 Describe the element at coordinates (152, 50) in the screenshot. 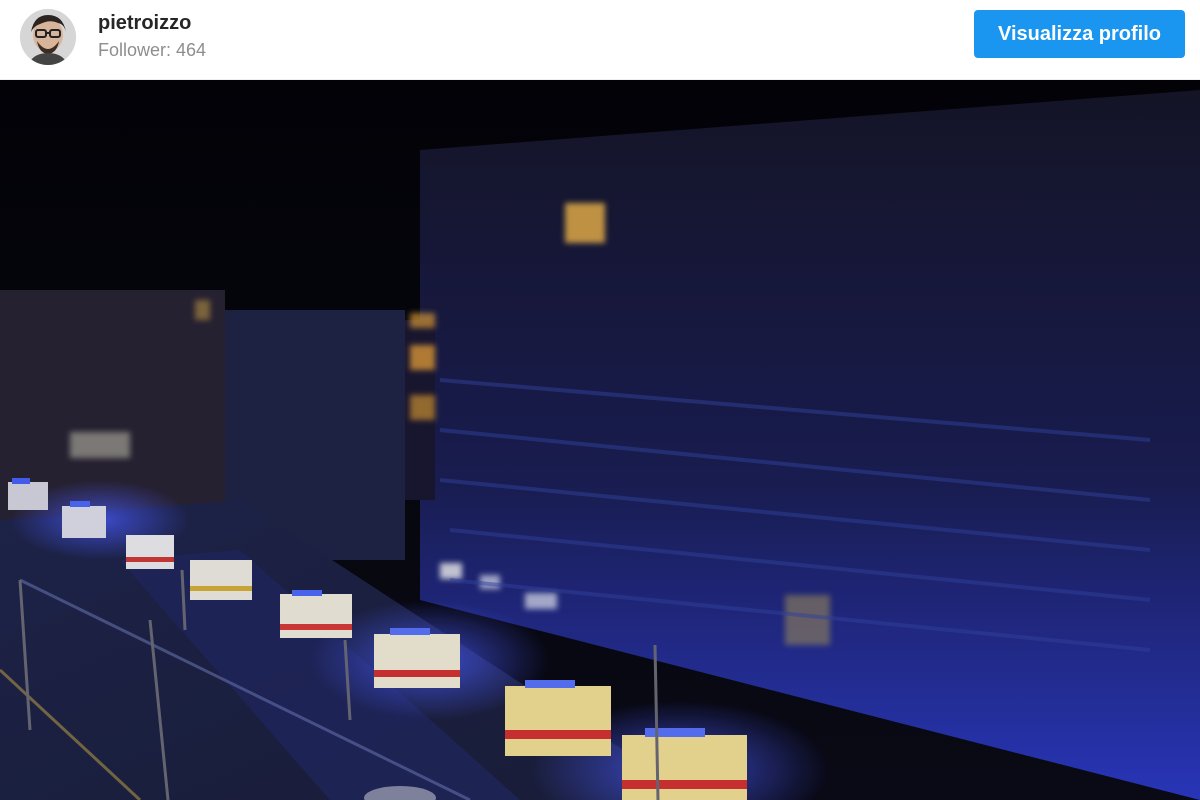

I see `follower-count: Follower: 464` at that location.